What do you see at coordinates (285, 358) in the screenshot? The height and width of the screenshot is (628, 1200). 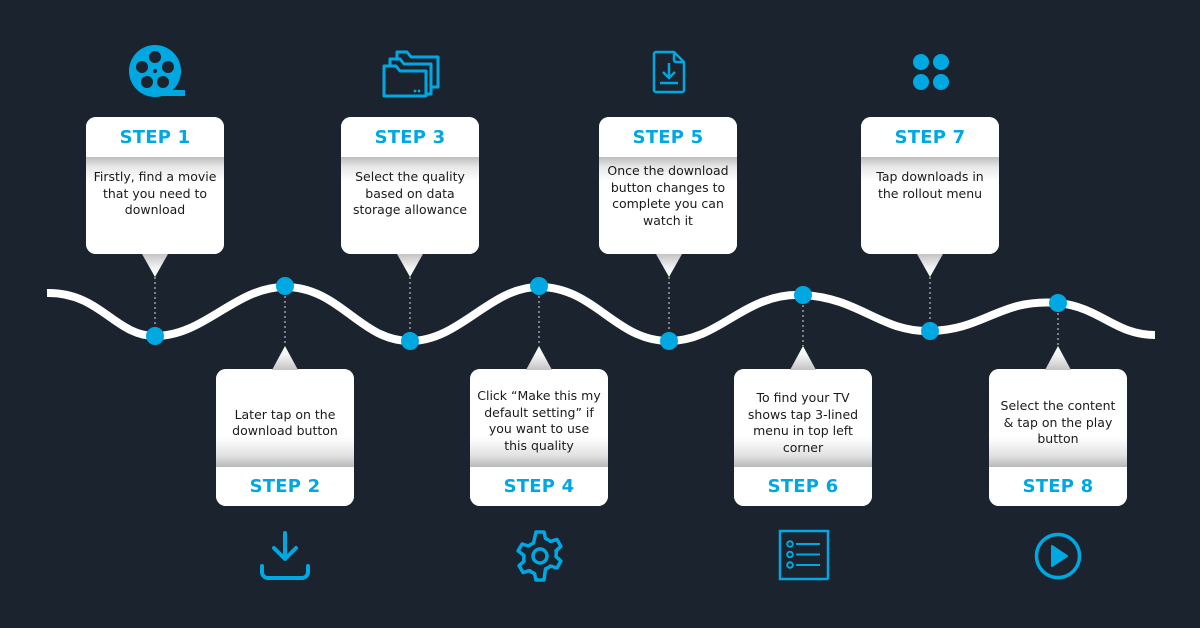 I see `step-2-pointer` at bounding box center [285, 358].